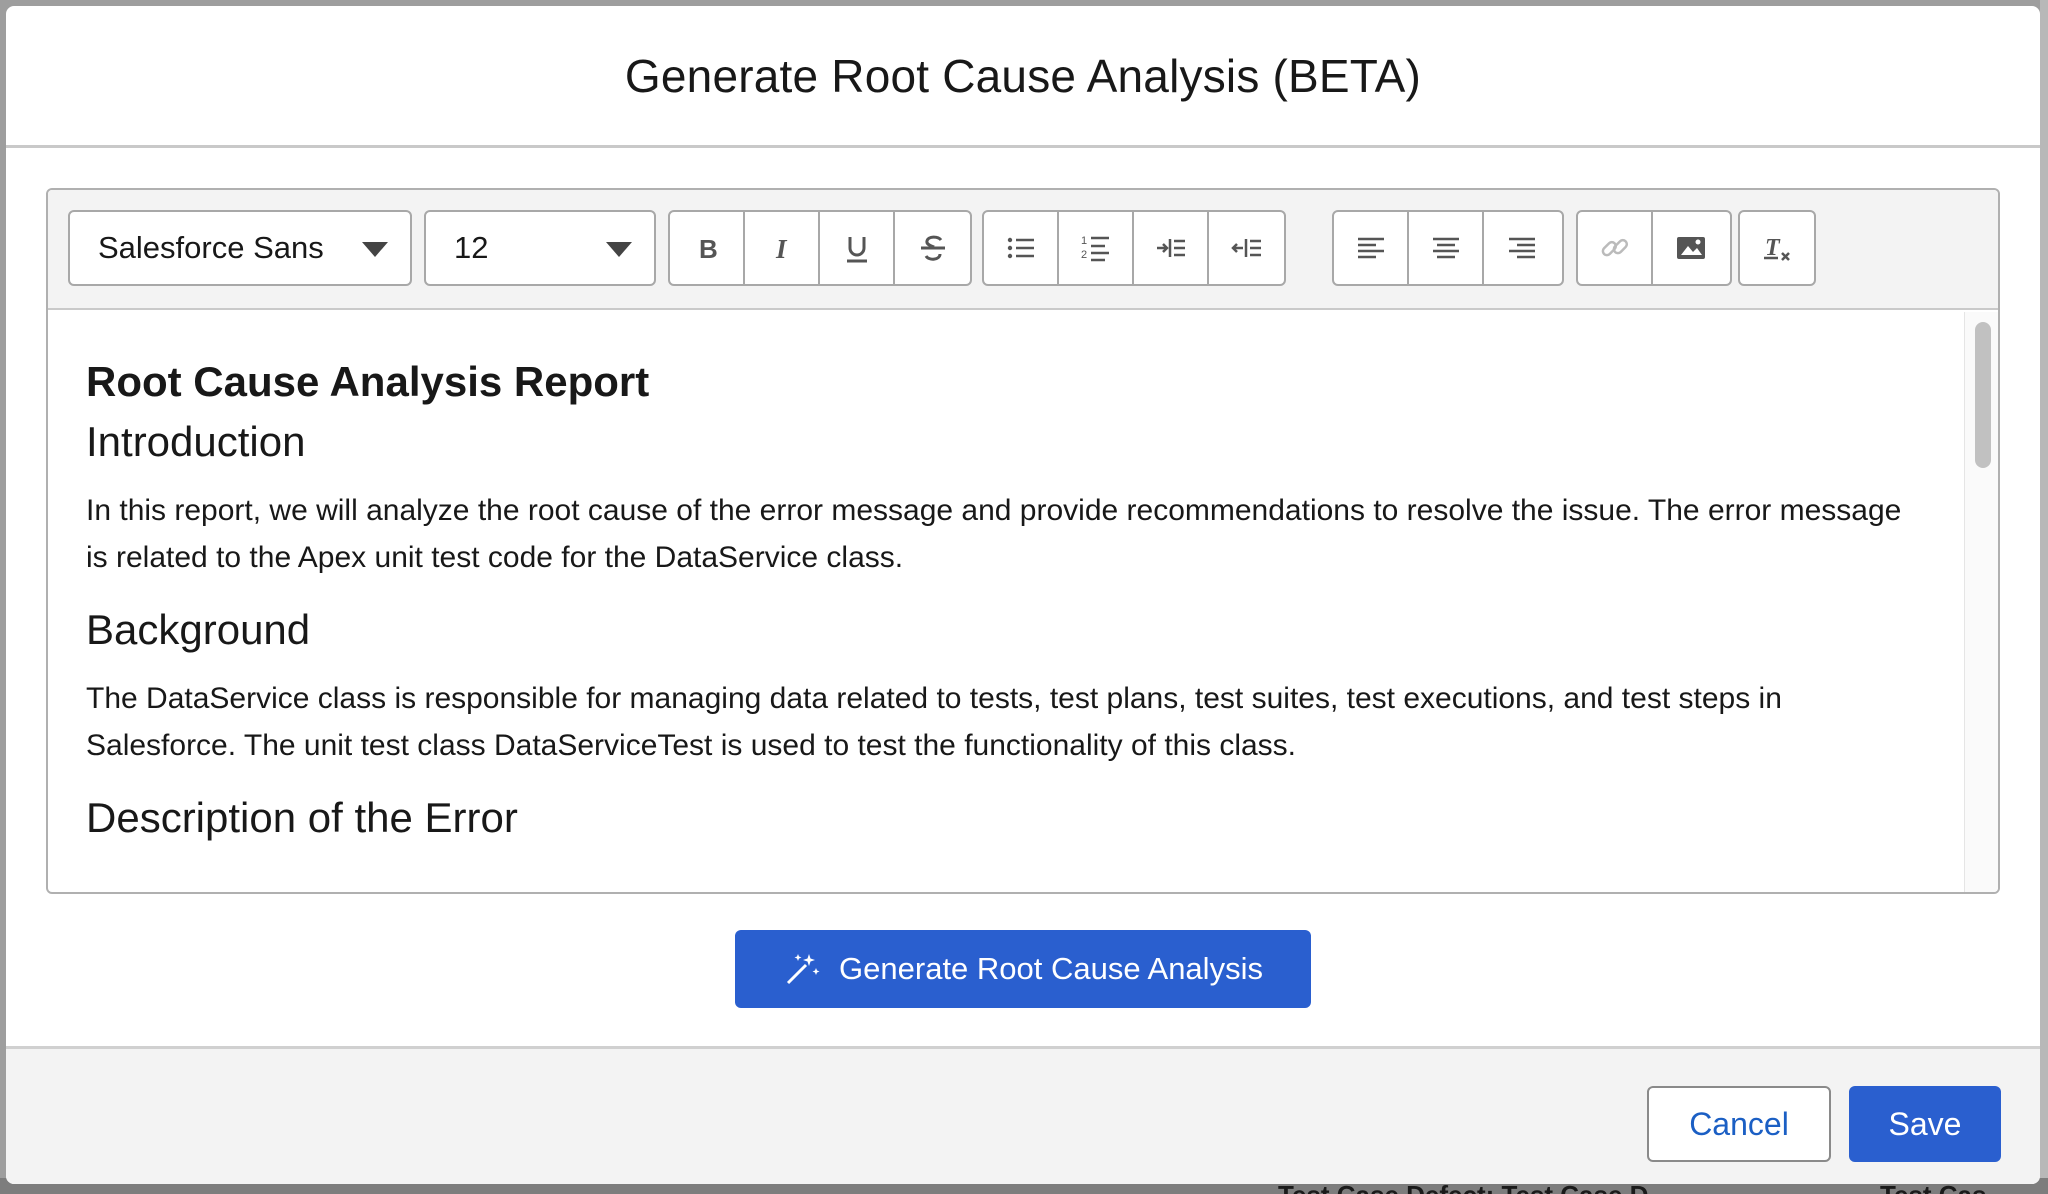  I want to click on strikethrough-icon, so click(932, 248).